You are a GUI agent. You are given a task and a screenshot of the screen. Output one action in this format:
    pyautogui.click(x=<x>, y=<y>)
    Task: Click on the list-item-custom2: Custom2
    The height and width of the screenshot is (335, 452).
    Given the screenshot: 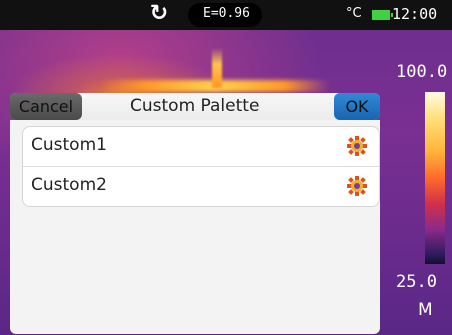 What is the action you would take?
    pyautogui.click(x=201, y=186)
    